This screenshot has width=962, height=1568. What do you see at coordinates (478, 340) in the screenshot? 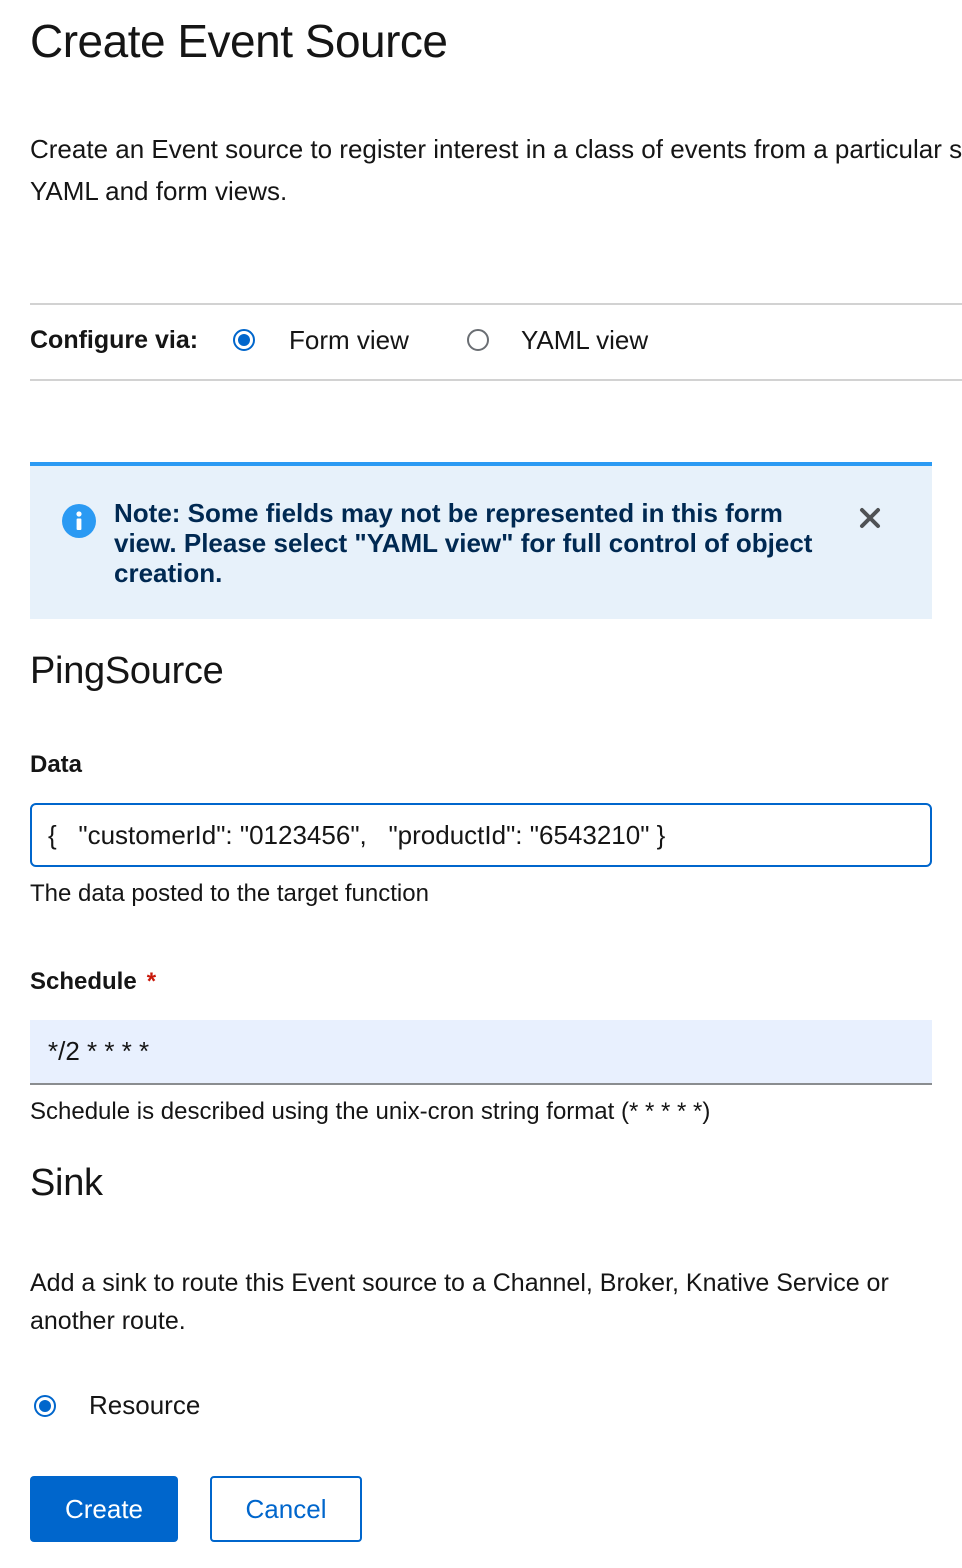
I see `yaml-view-radio` at bounding box center [478, 340].